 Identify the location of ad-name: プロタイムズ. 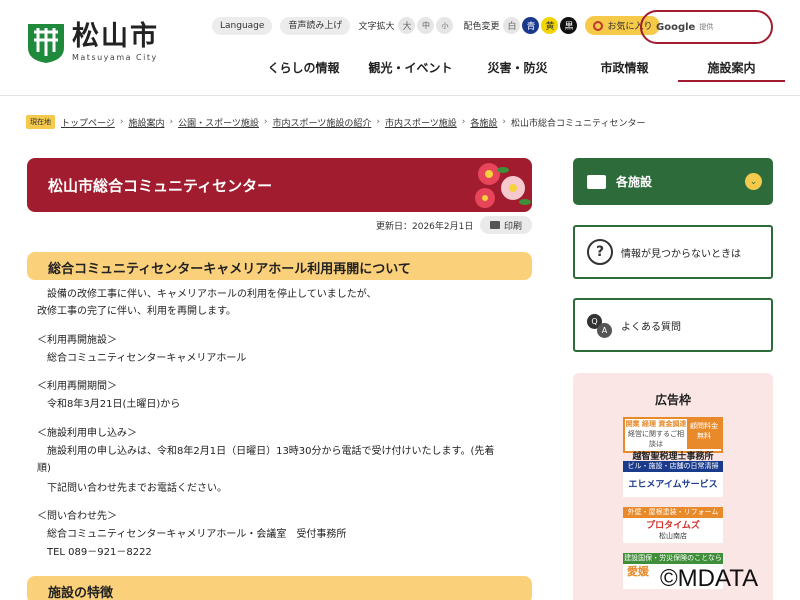
(673, 526).